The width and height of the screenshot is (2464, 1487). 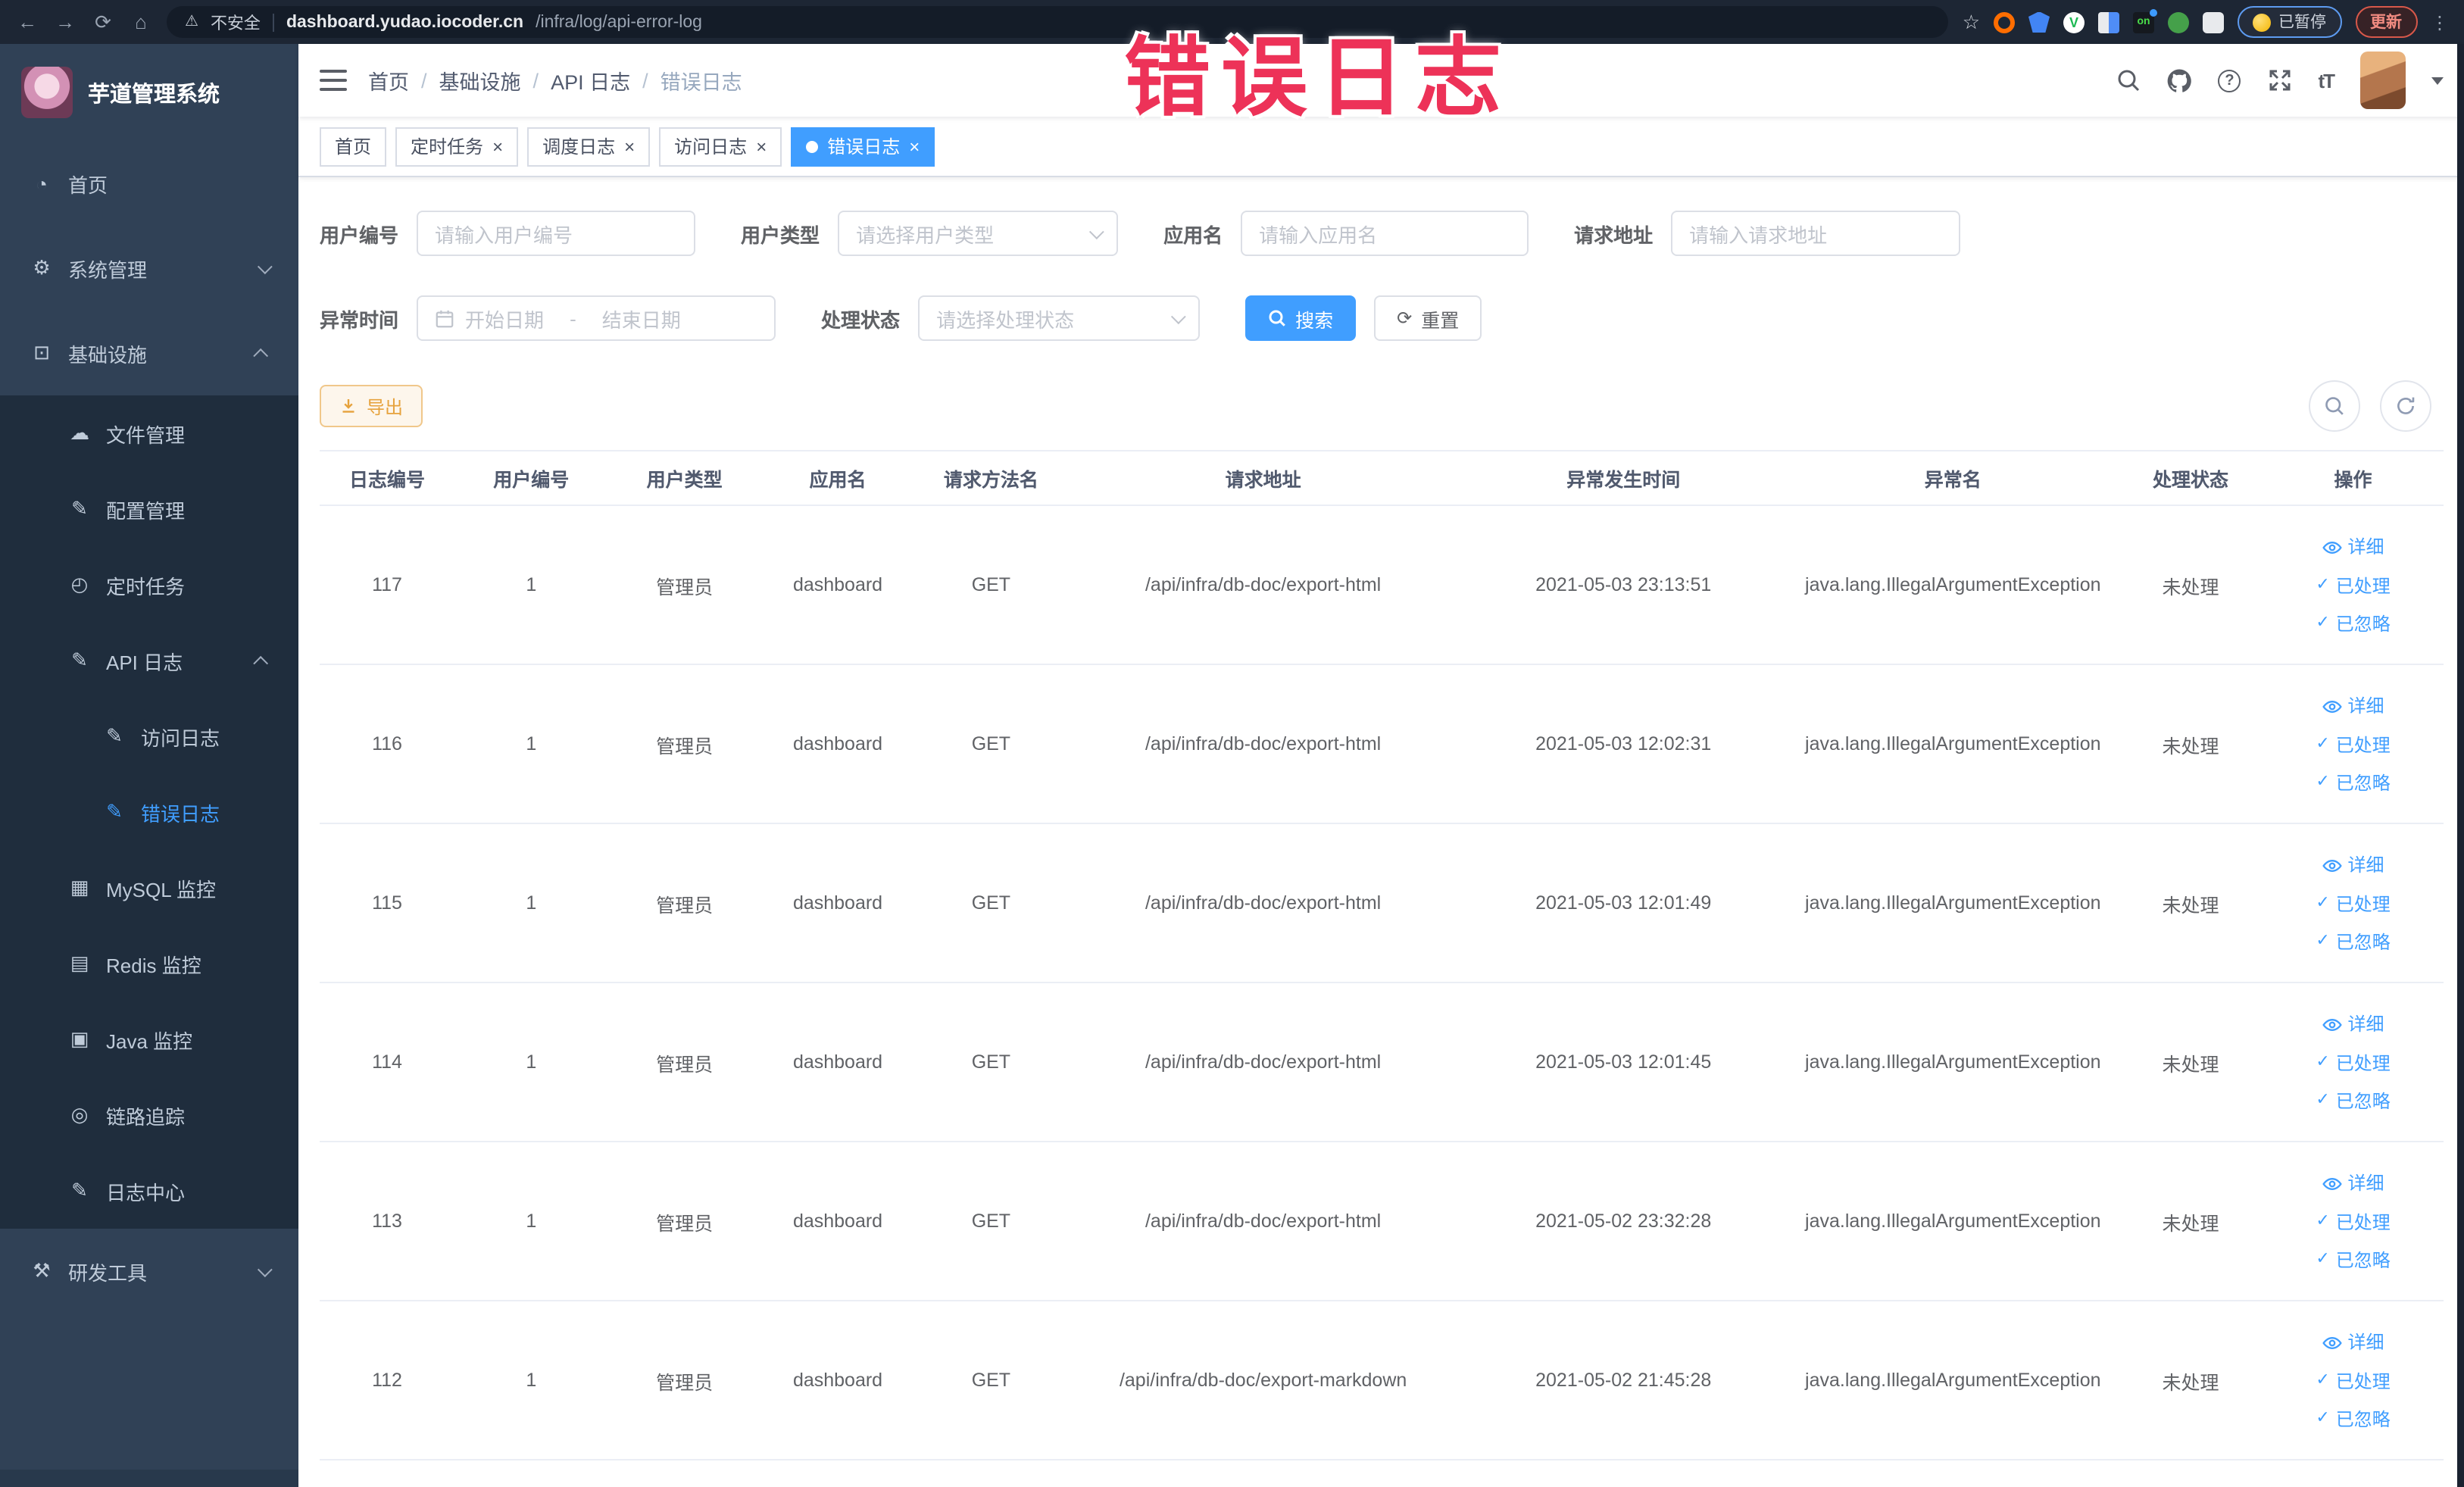 I want to click on sidebar-item-API-日志: ✎ API 日志, so click(x=149, y=660).